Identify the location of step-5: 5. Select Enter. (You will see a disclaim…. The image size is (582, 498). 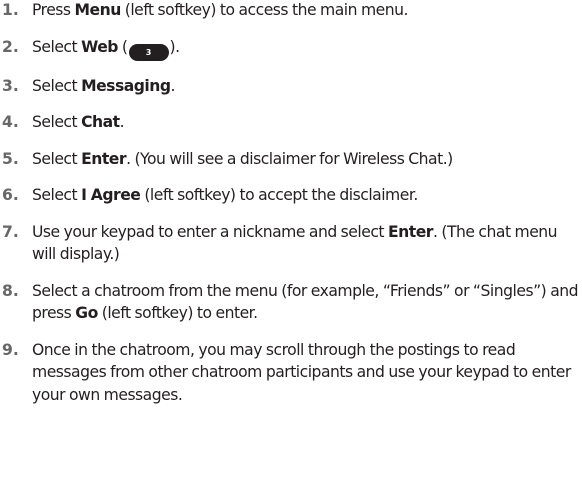
(291, 159).